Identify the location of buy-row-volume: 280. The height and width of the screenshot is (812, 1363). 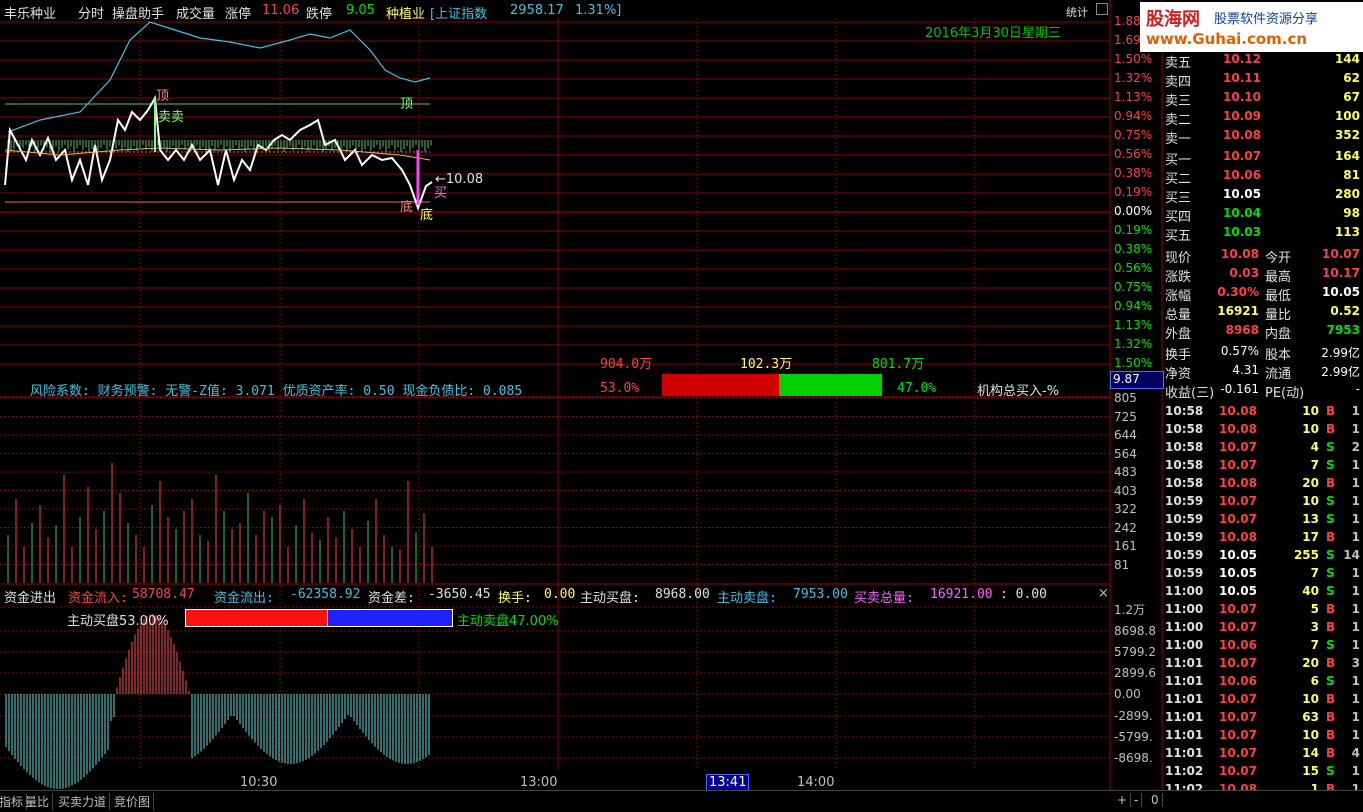
(1347, 194).